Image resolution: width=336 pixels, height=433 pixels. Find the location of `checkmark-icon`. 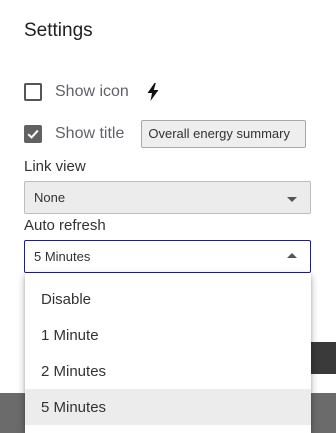

checkmark-icon is located at coordinates (33, 134).